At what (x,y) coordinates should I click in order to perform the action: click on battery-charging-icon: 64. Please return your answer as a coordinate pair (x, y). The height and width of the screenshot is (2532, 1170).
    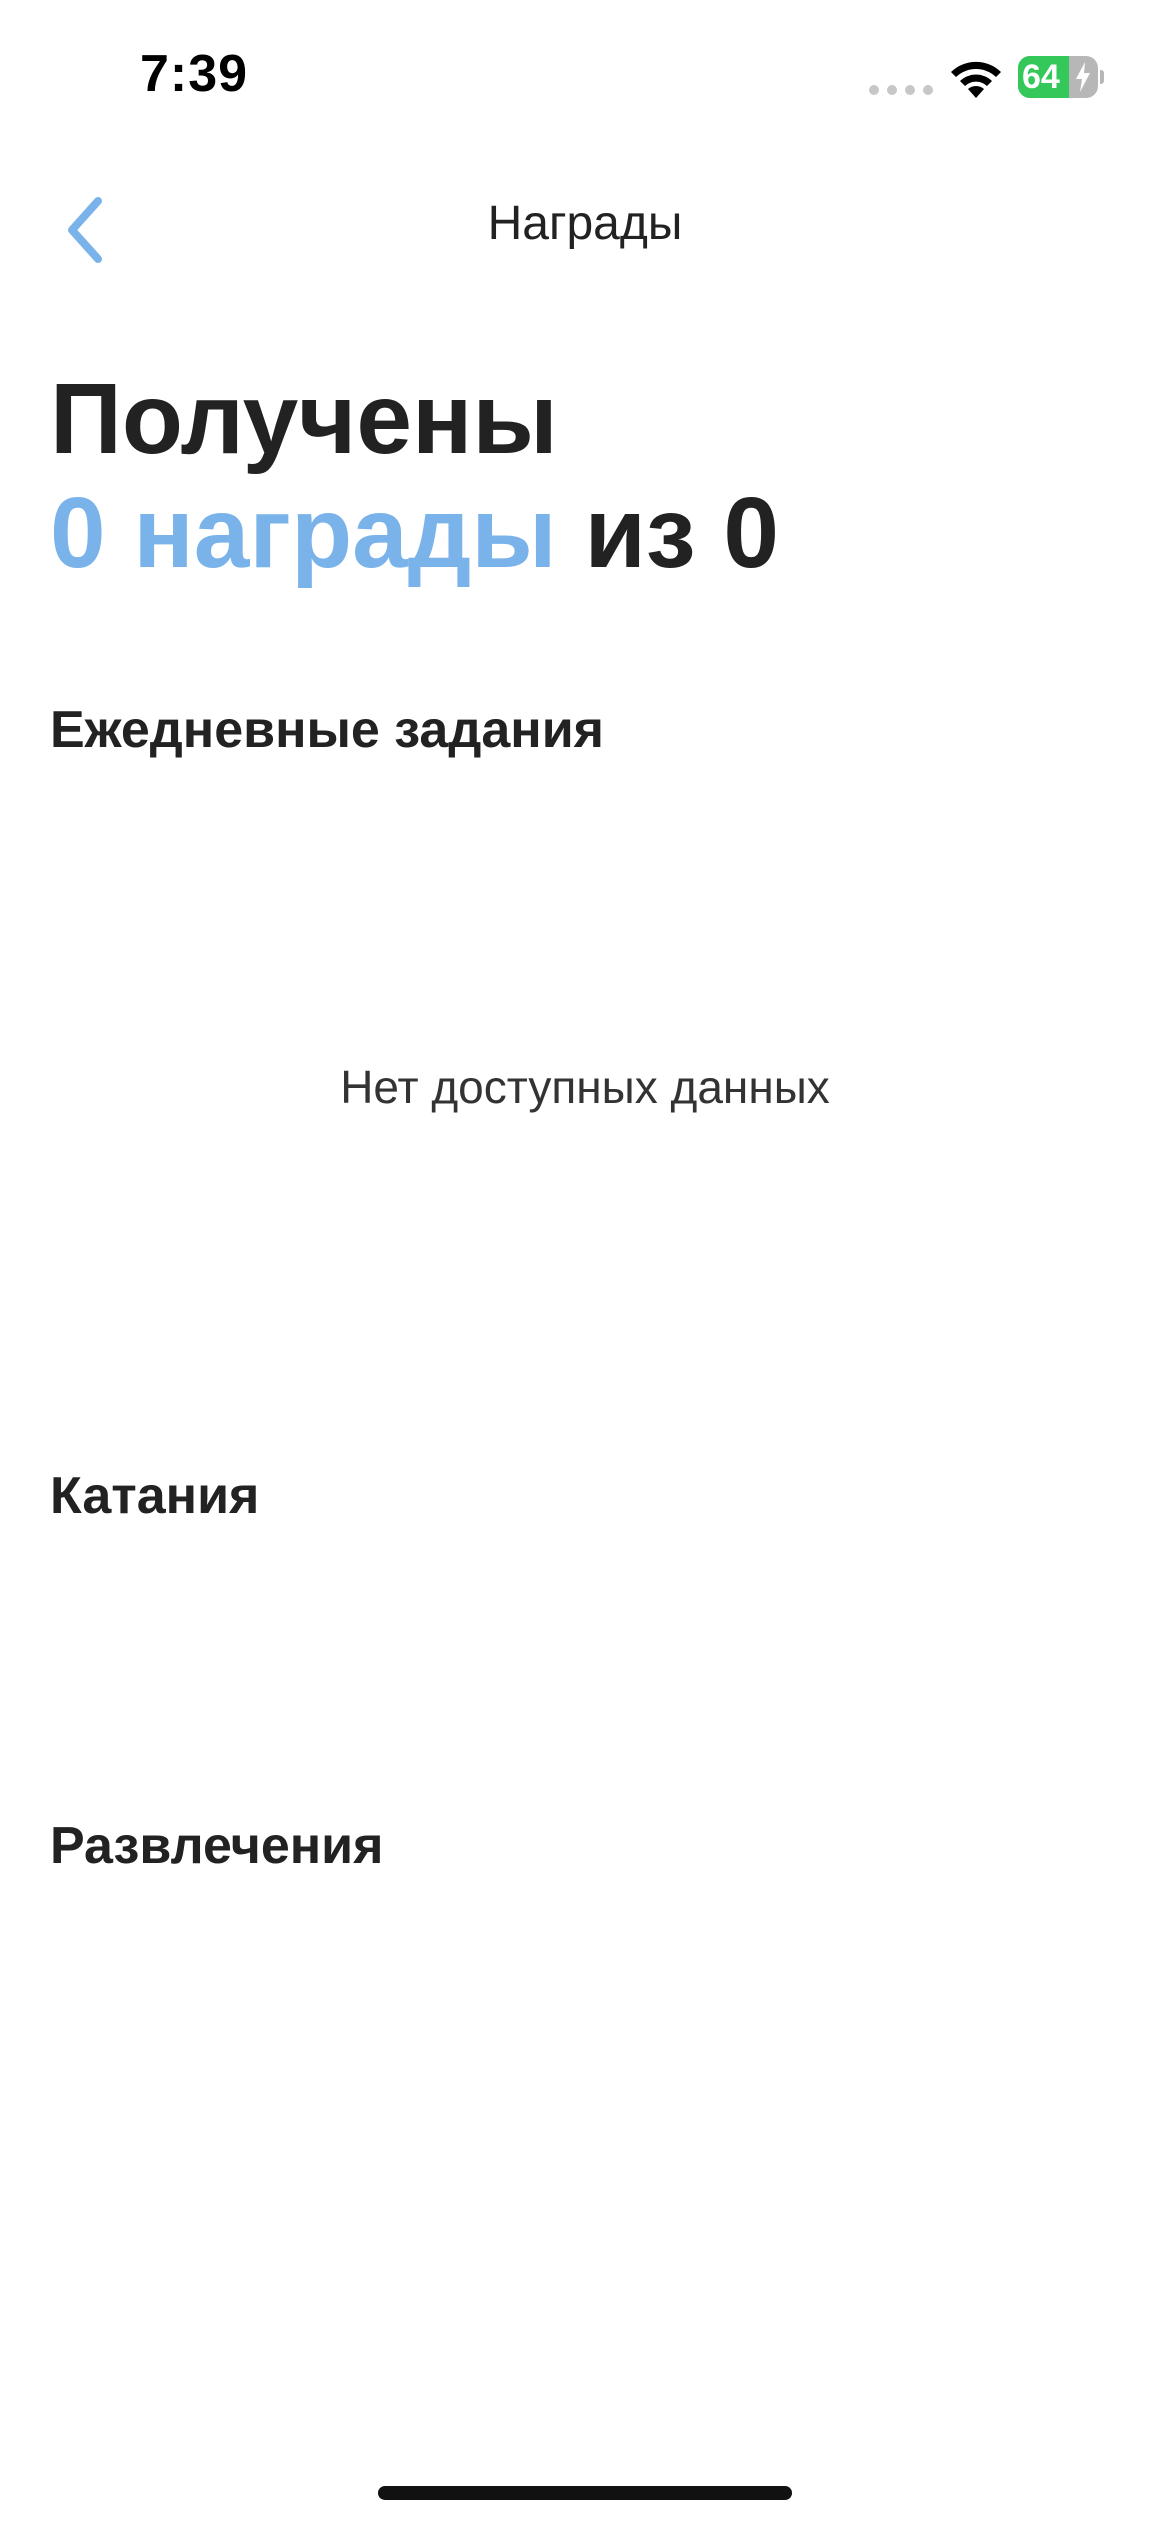
    Looking at the image, I should click on (1061, 77).